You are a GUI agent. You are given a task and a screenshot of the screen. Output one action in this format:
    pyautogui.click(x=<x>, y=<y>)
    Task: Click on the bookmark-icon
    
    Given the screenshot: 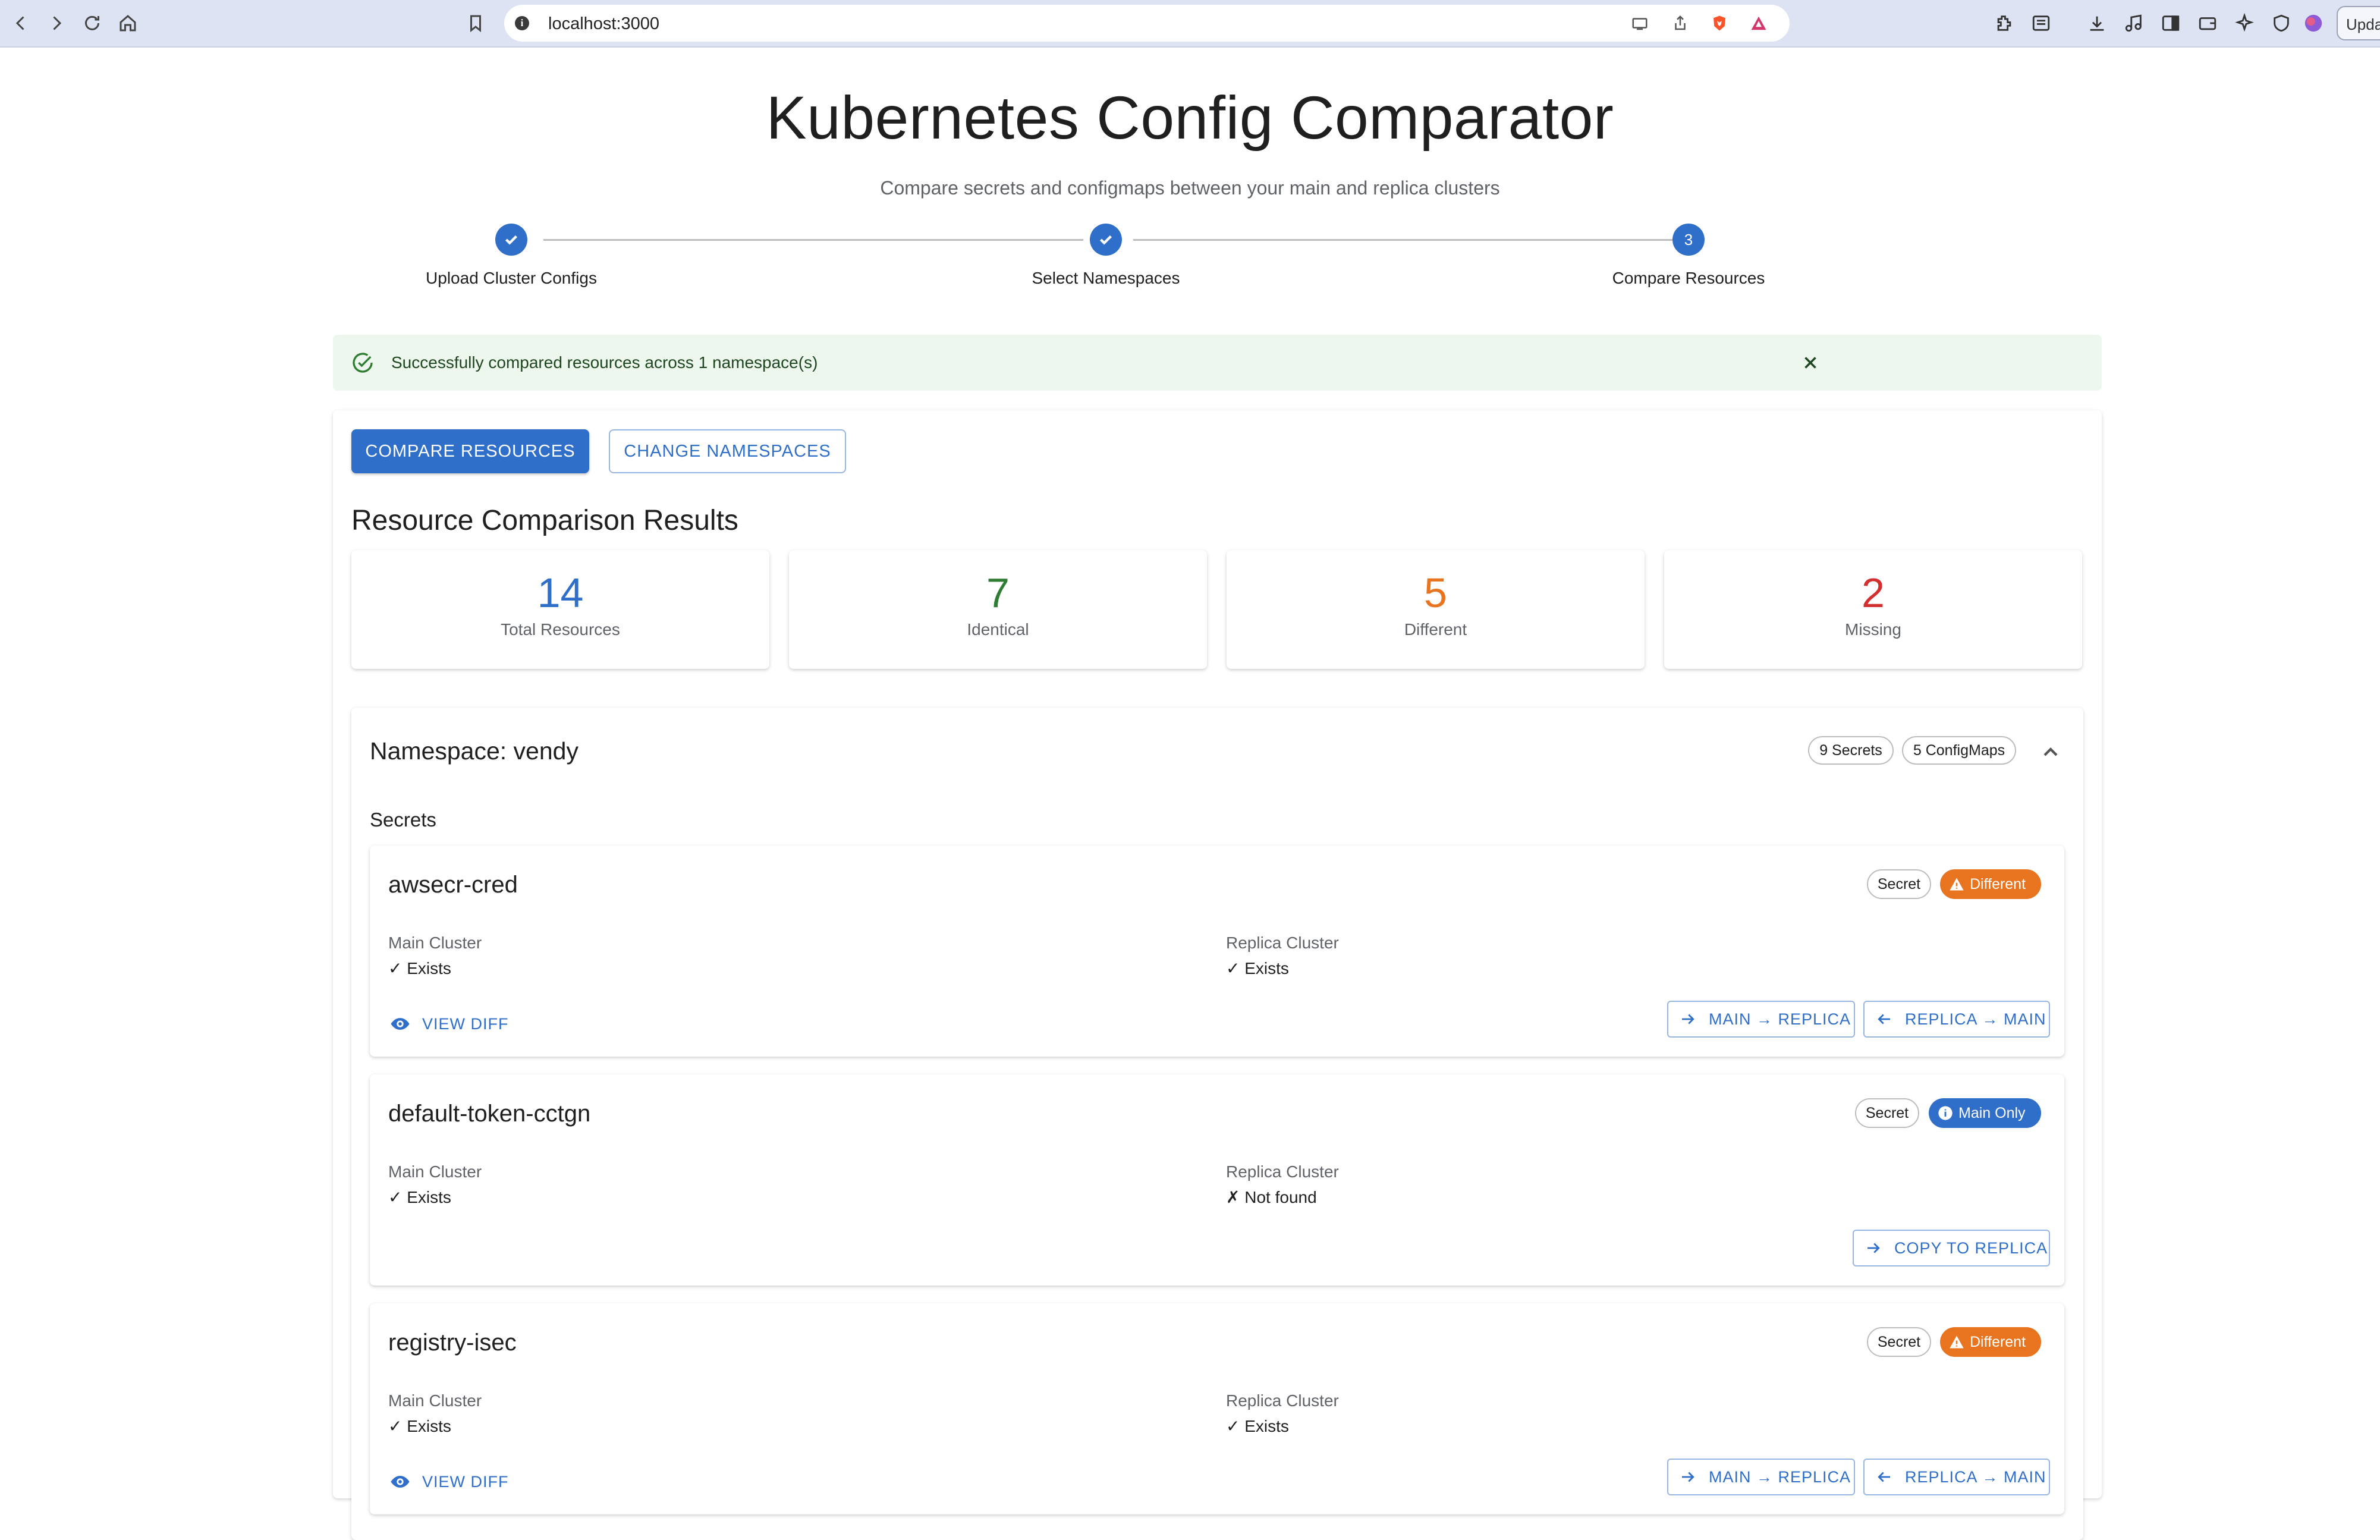 What is the action you would take?
    pyautogui.click(x=476, y=23)
    